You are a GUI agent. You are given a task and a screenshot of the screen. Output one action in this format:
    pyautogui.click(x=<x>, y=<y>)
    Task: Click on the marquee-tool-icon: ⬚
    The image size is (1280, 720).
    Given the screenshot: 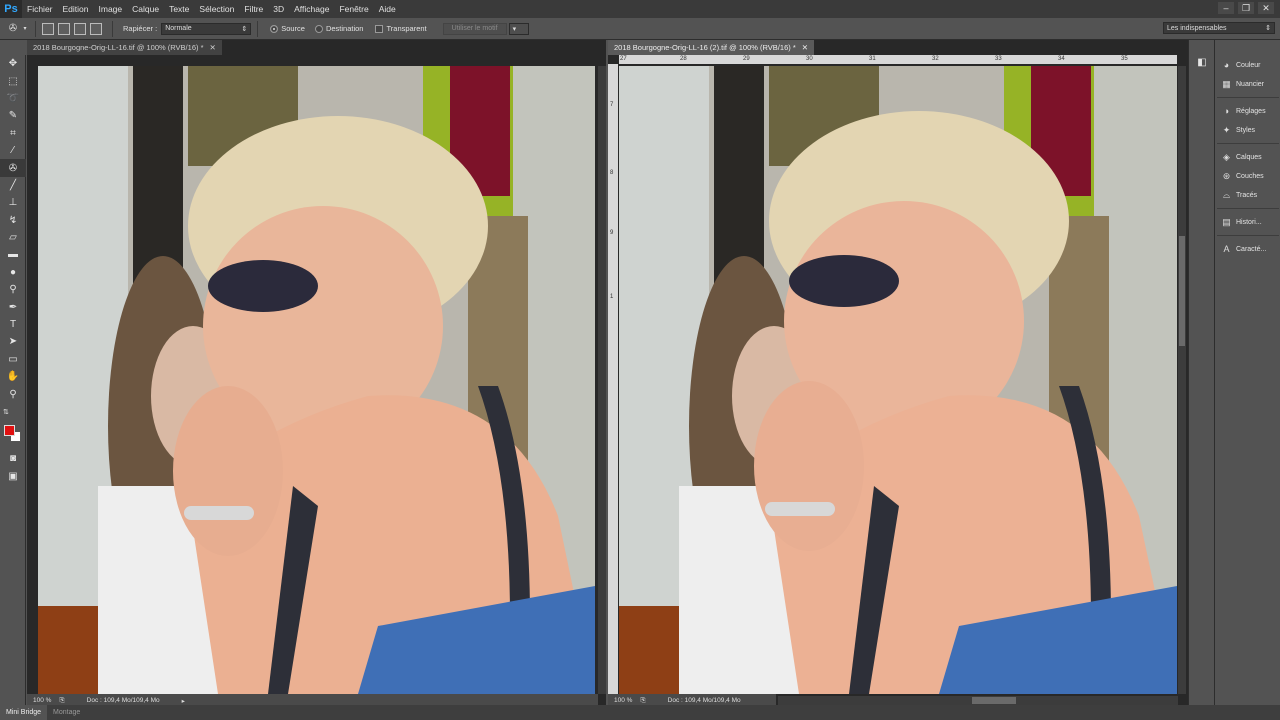 What is the action you would take?
    pyautogui.click(x=13, y=80)
    